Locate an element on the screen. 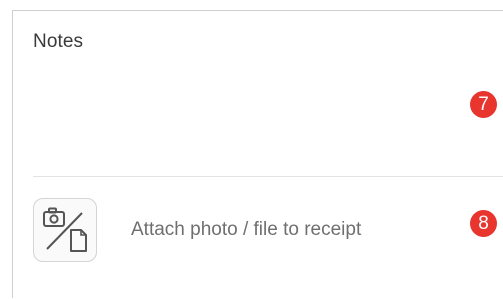 Image resolution: width=503 pixels, height=299 pixels. callout-marker-7: 7 is located at coordinates (483, 104).